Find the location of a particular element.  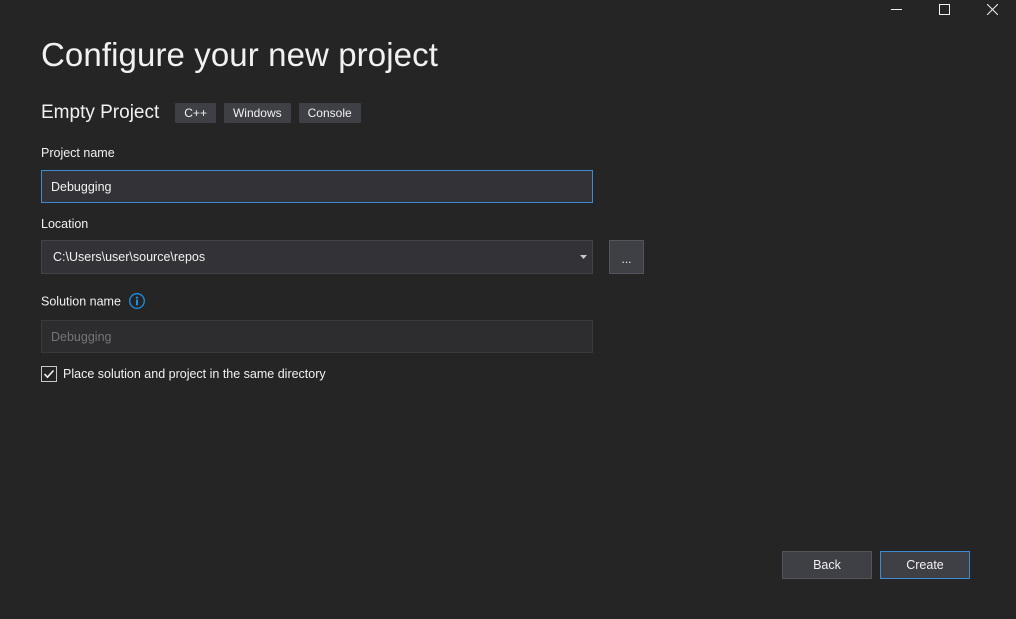

template-name: Empty Project is located at coordinates (100, 112).